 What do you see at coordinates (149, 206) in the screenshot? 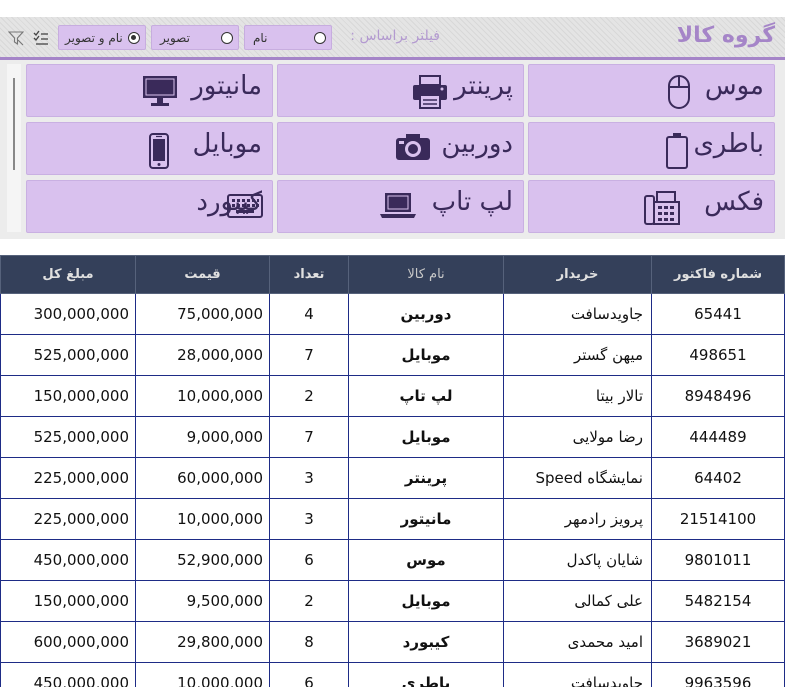
I see `tile-keyboard: کیبورد` at bounding box center [149, 206].